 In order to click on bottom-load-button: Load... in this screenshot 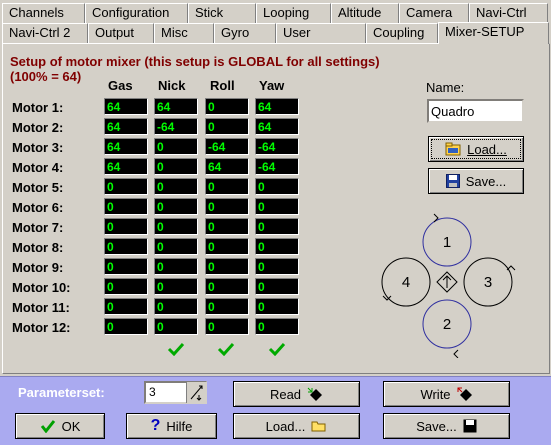, I will do `click(296, 426)`.